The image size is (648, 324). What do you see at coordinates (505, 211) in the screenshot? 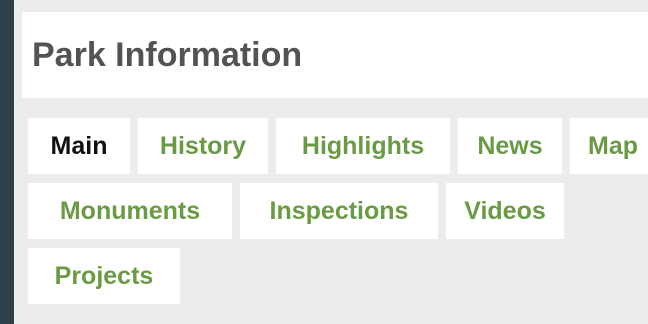
I see `tab-videos: Videos` at bounding box center [505, 211].